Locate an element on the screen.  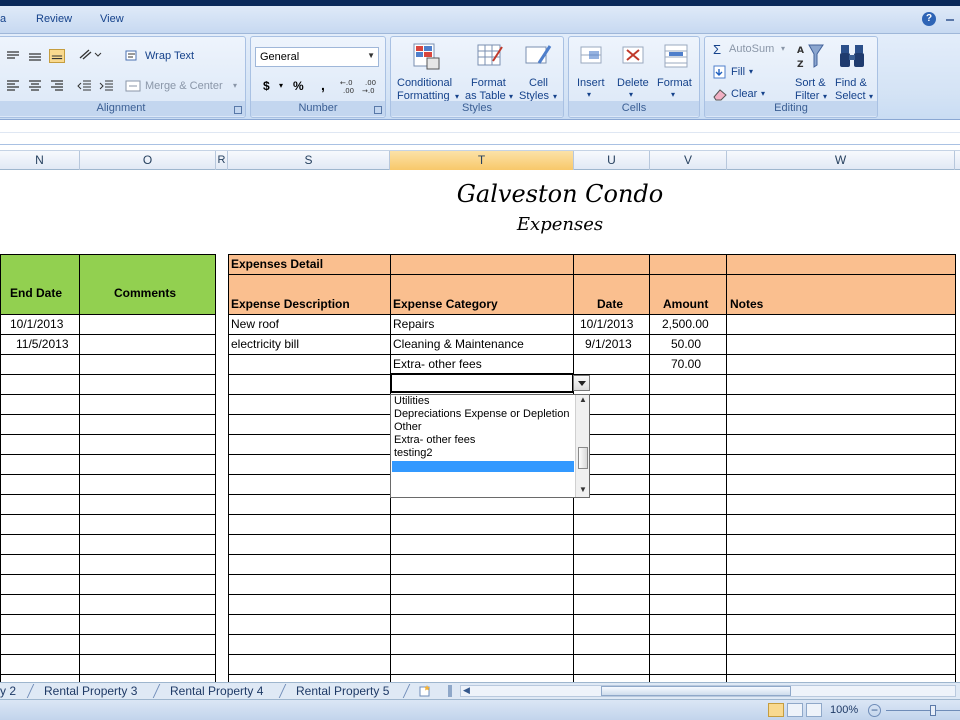
expense-amount-cell: 2,500.00 is located at coordinates (685, 324).